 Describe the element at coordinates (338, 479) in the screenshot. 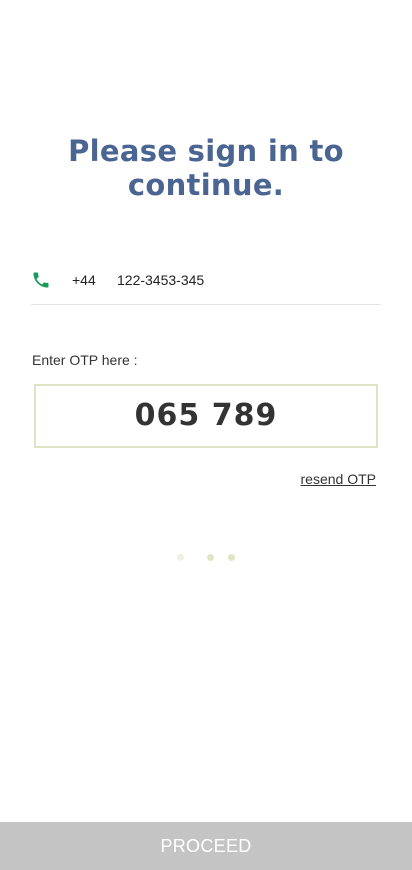

I see `resend-otp-link: resend OTP` at that location.